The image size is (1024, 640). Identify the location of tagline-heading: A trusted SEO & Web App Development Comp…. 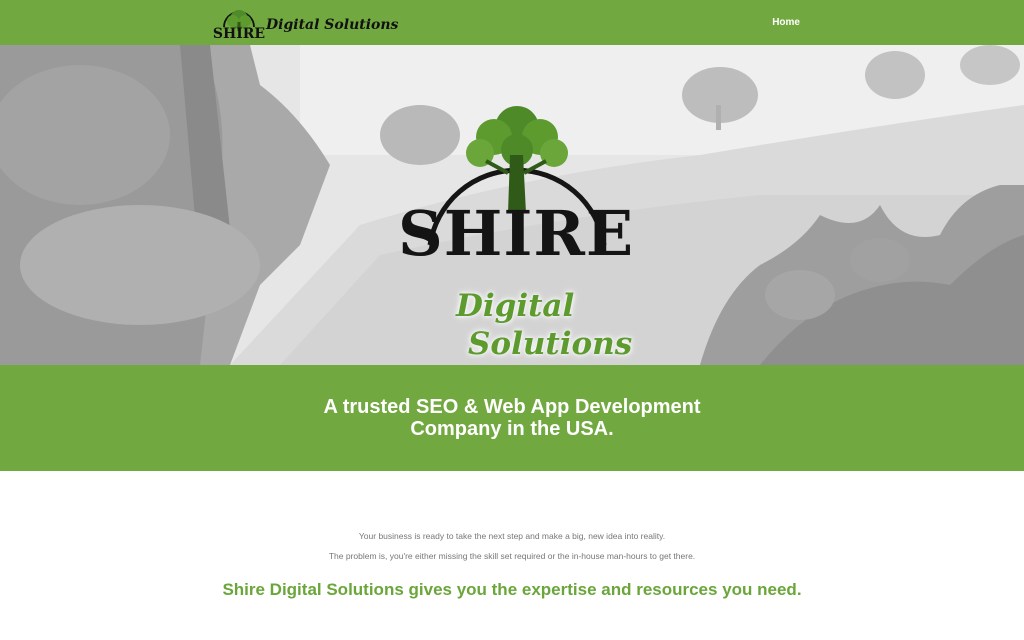
(512, 418).